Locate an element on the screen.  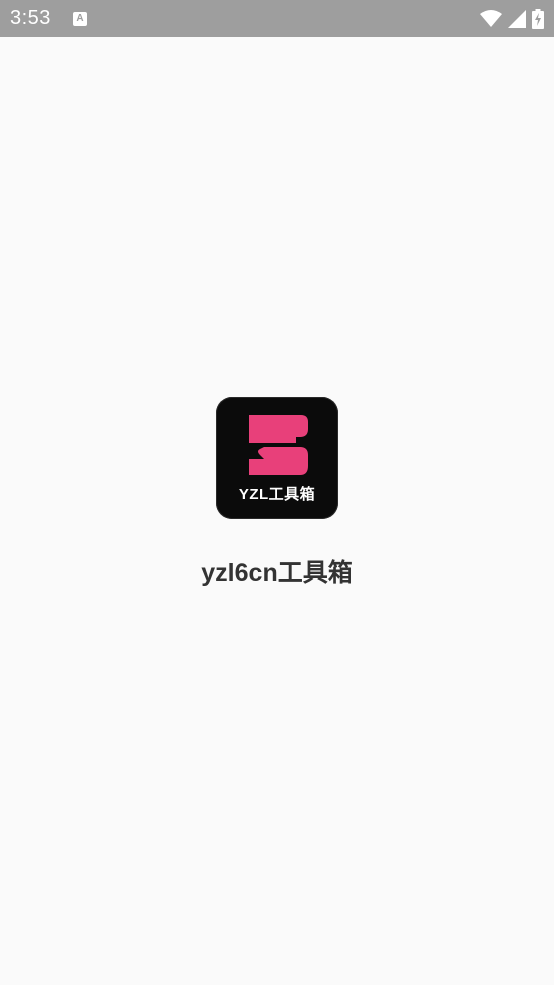
notification-app-icon: A is located at coordinates (79, 18).